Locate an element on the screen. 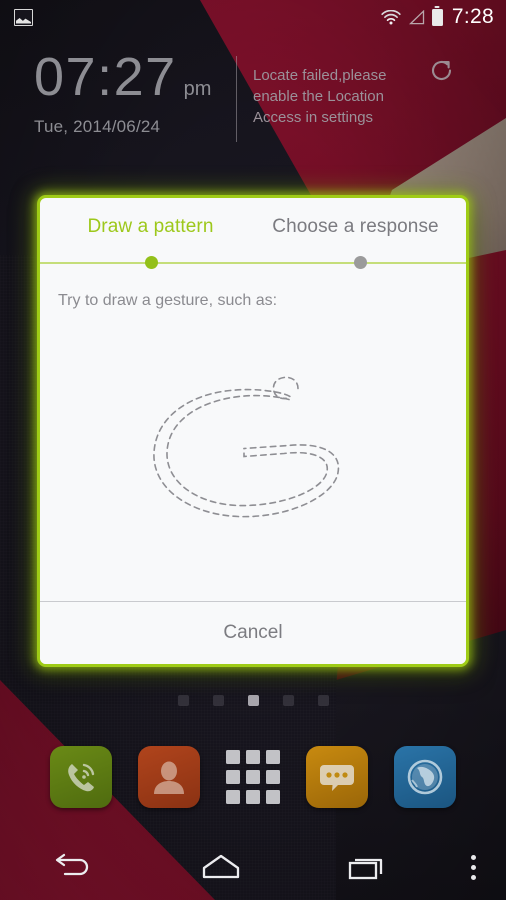 This screenshot has height=900, width=506. cancel-button: Cancel is located at coordinates (253, 633).